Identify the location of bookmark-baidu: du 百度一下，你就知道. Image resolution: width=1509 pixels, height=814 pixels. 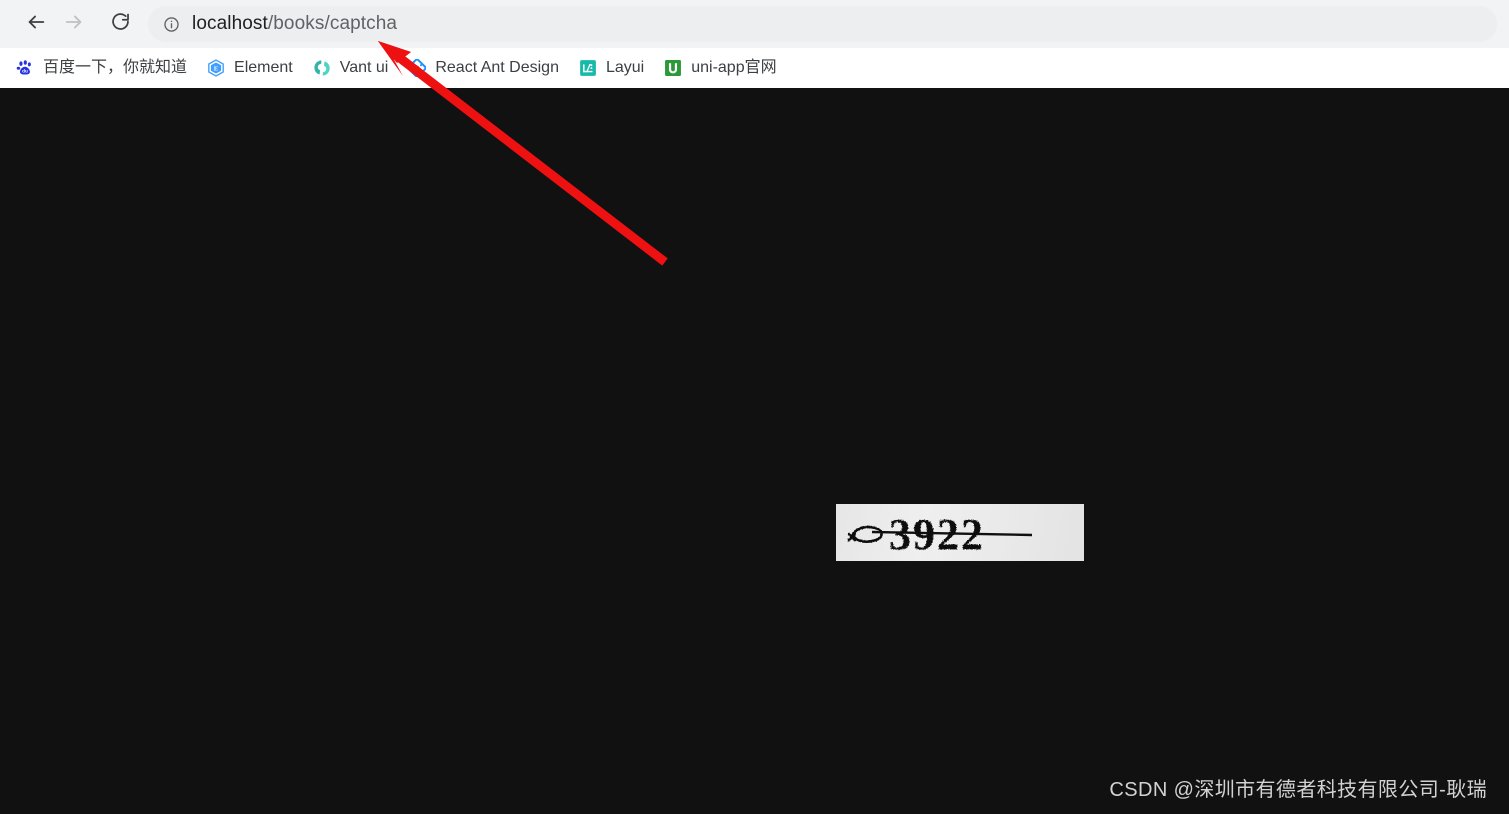
(104, 68).